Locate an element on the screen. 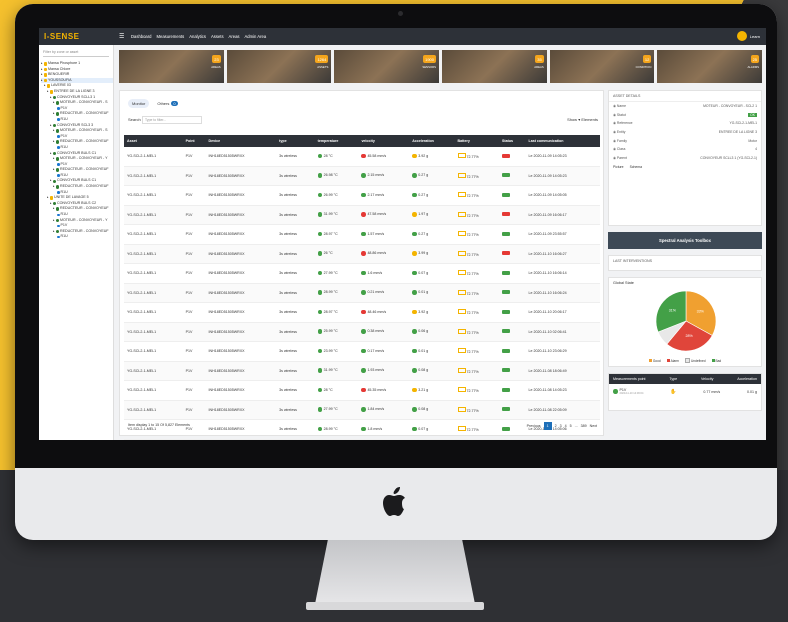 This screenshot has height=622, width=788. kpi-tile: 1900 SENSORS is located at coordinates (387, 66).